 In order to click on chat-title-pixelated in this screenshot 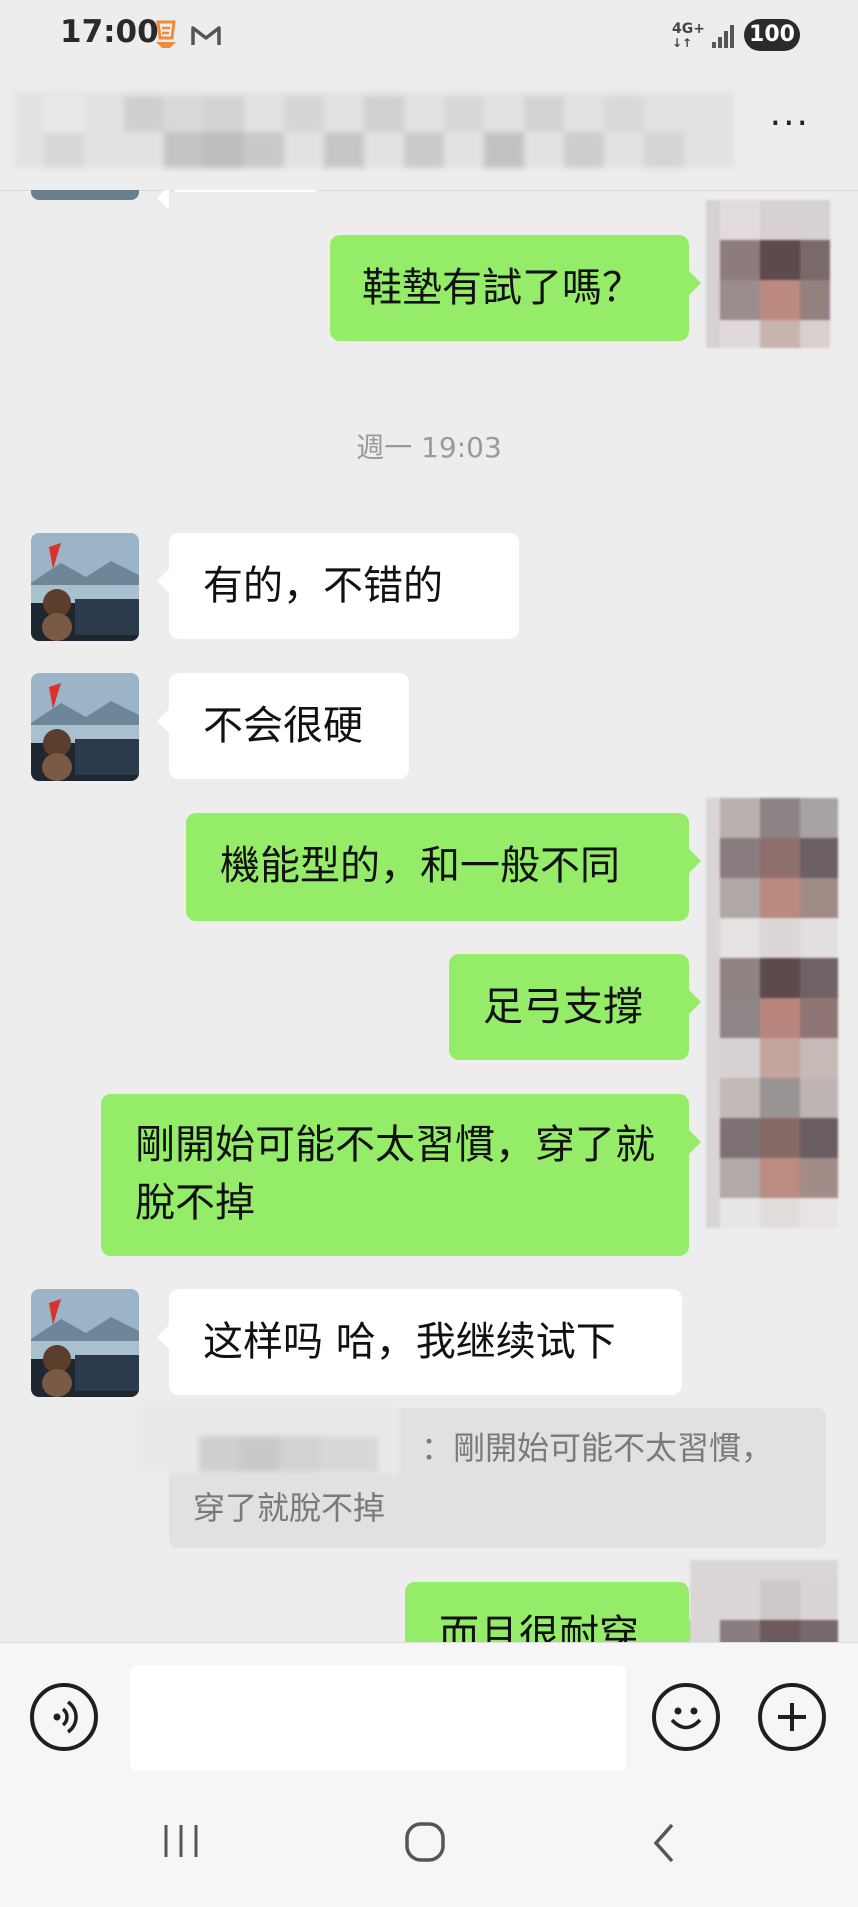, I will do `click(374, 130)`.